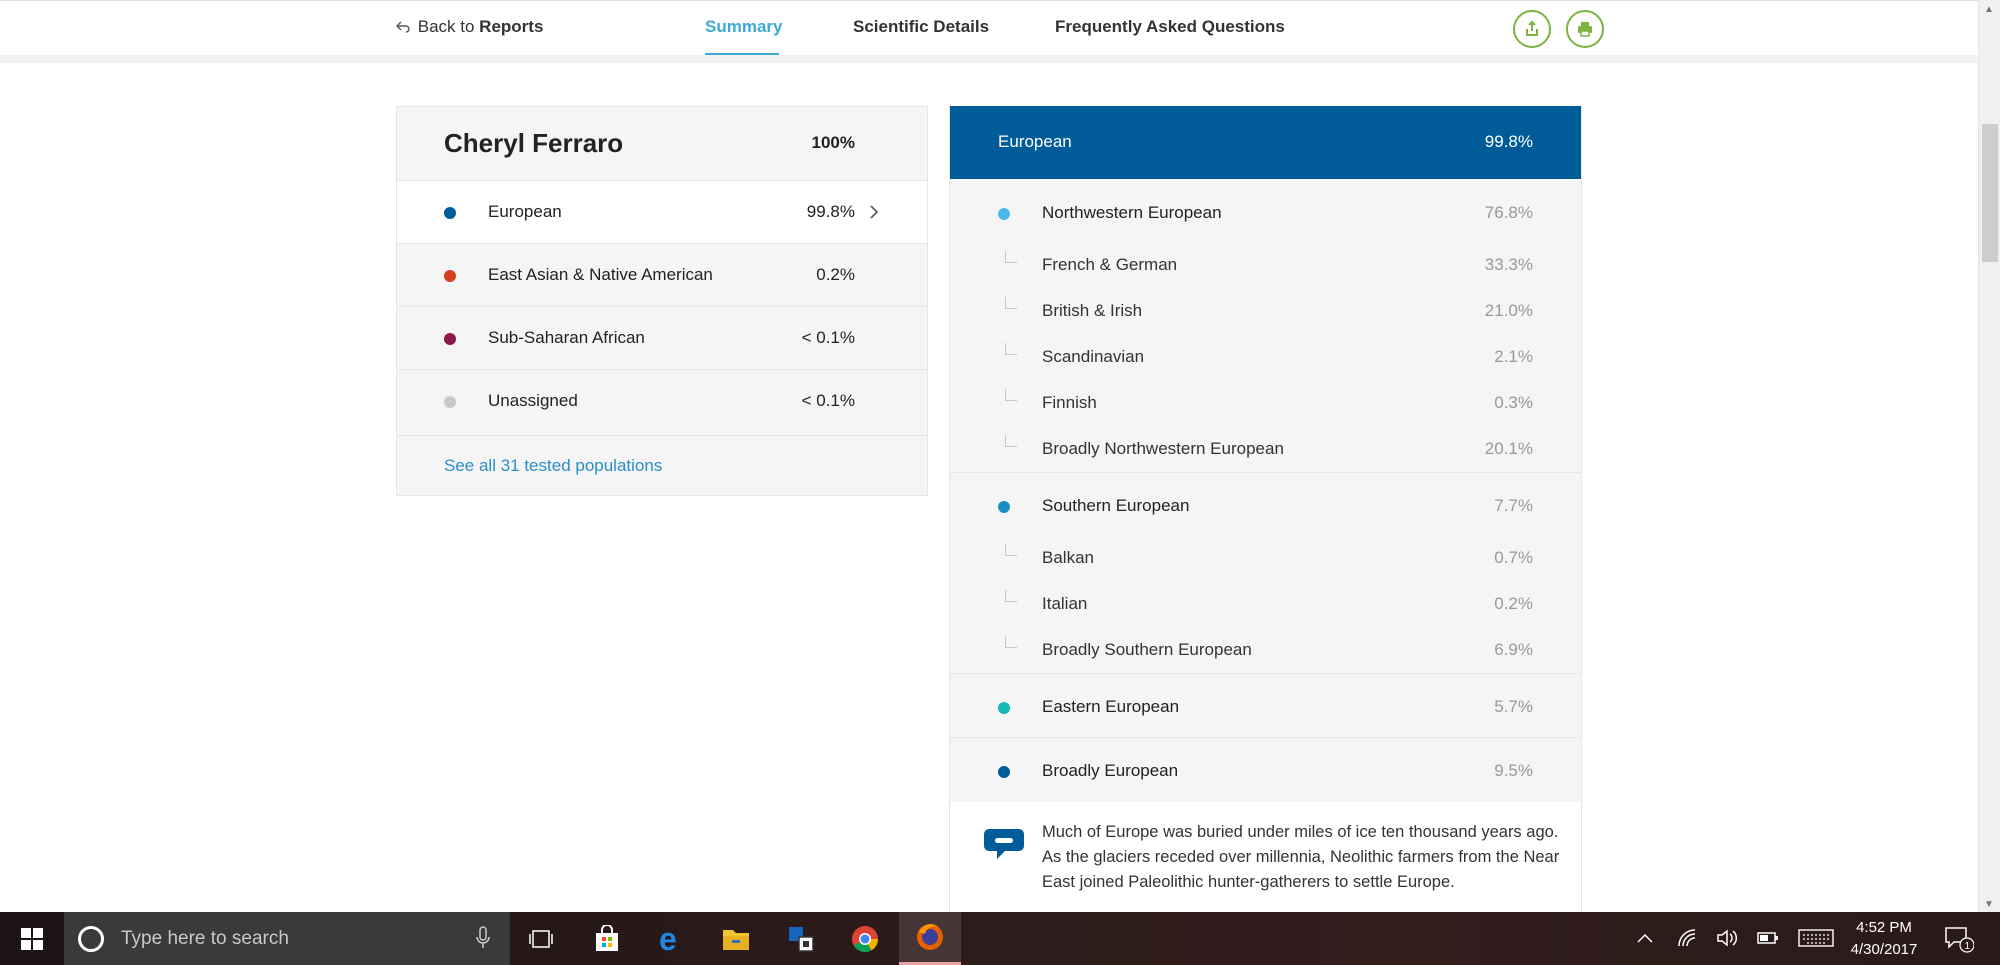 The height and width of the screenshot is (965, 2000). What do you see at coordinates (1508, 212) in the screenshot?
I see `group-value-northwestern: 76.8%` at bounding box center [1508, 212].